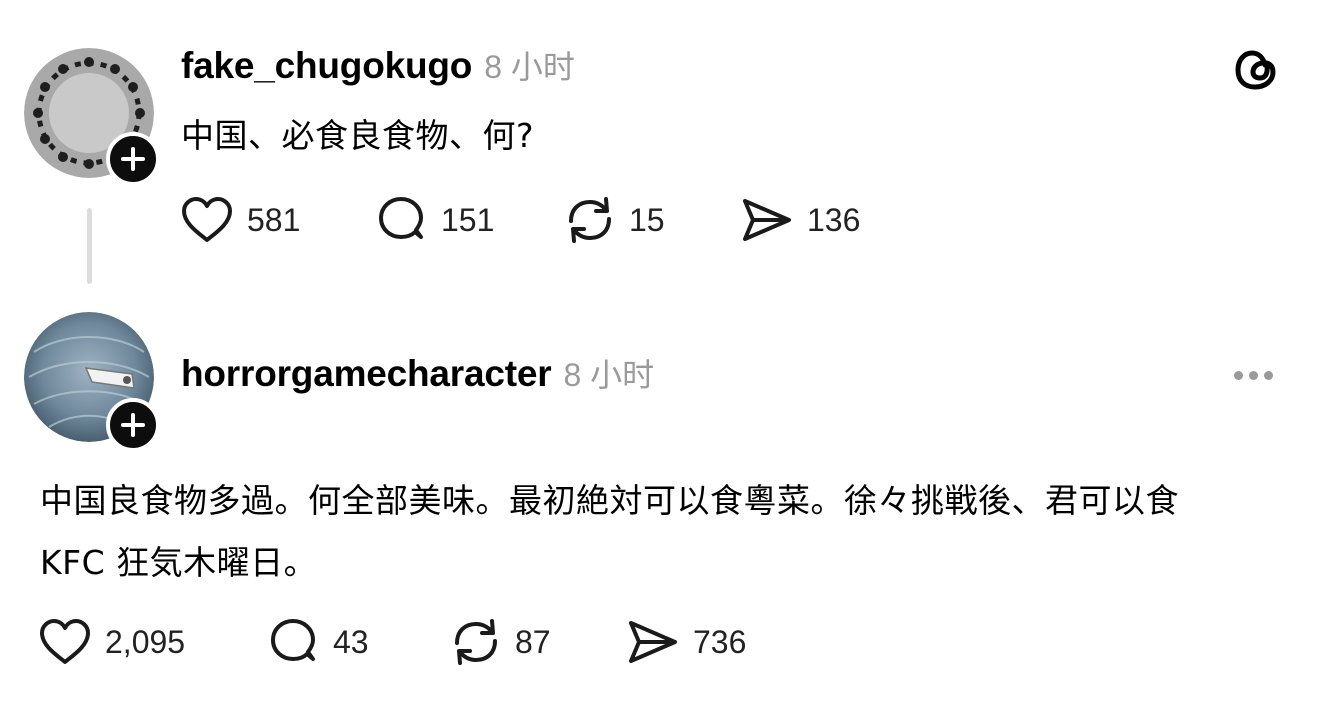  I want to click on more-options-icon, so click(1253, 375).